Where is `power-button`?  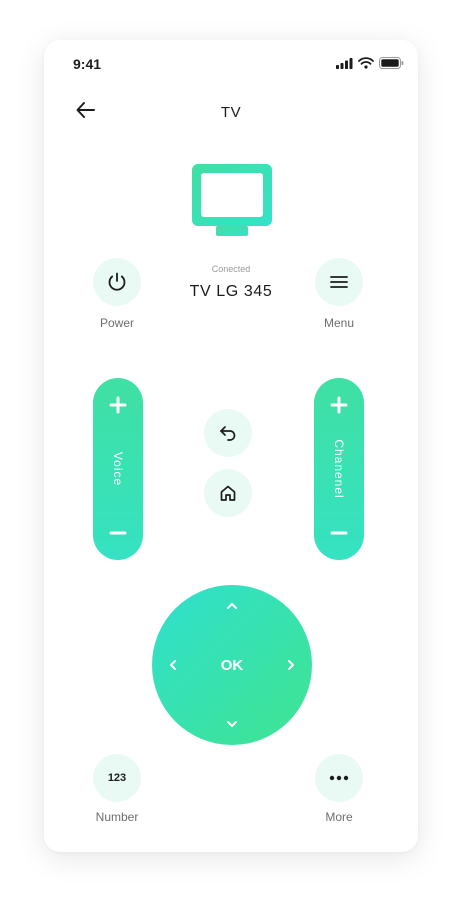 power-button is located at coordinates (117, 282).